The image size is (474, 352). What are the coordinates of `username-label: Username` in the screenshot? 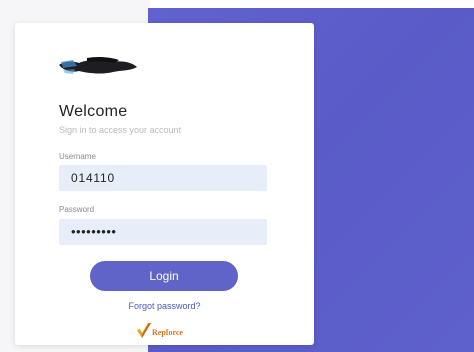 It's located at (77, 156).